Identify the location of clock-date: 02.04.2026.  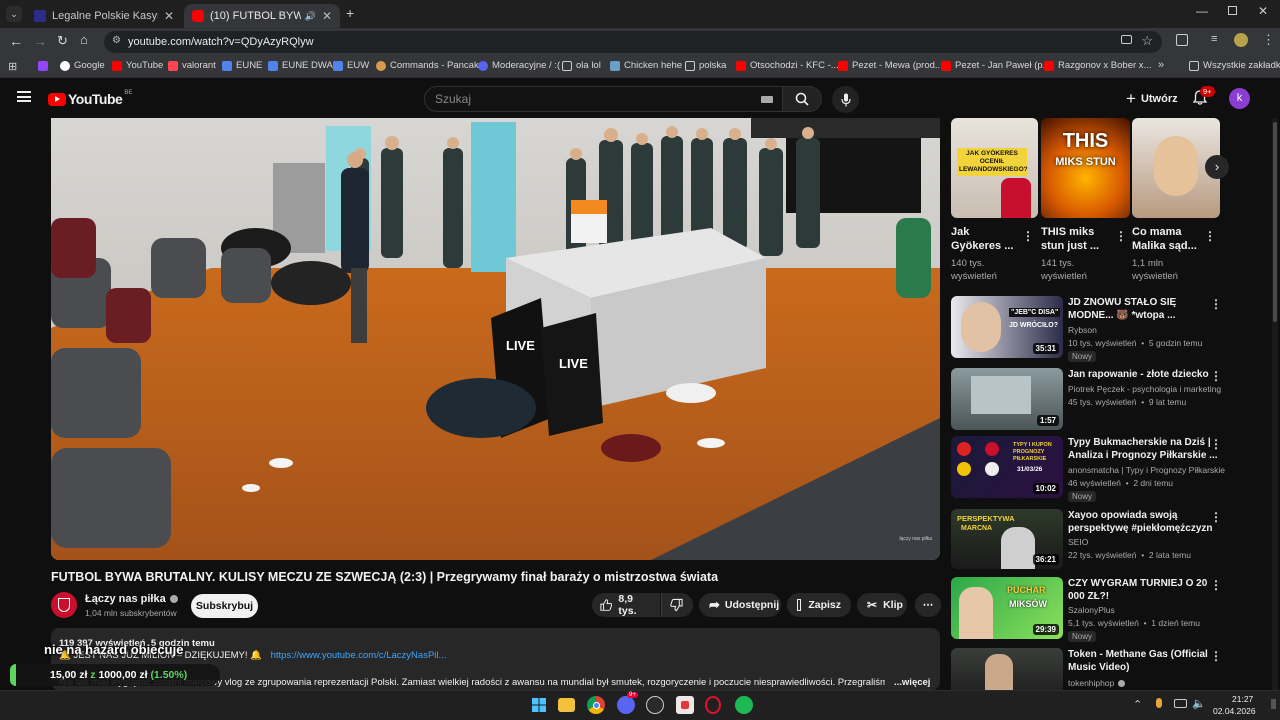
(1234, 711).